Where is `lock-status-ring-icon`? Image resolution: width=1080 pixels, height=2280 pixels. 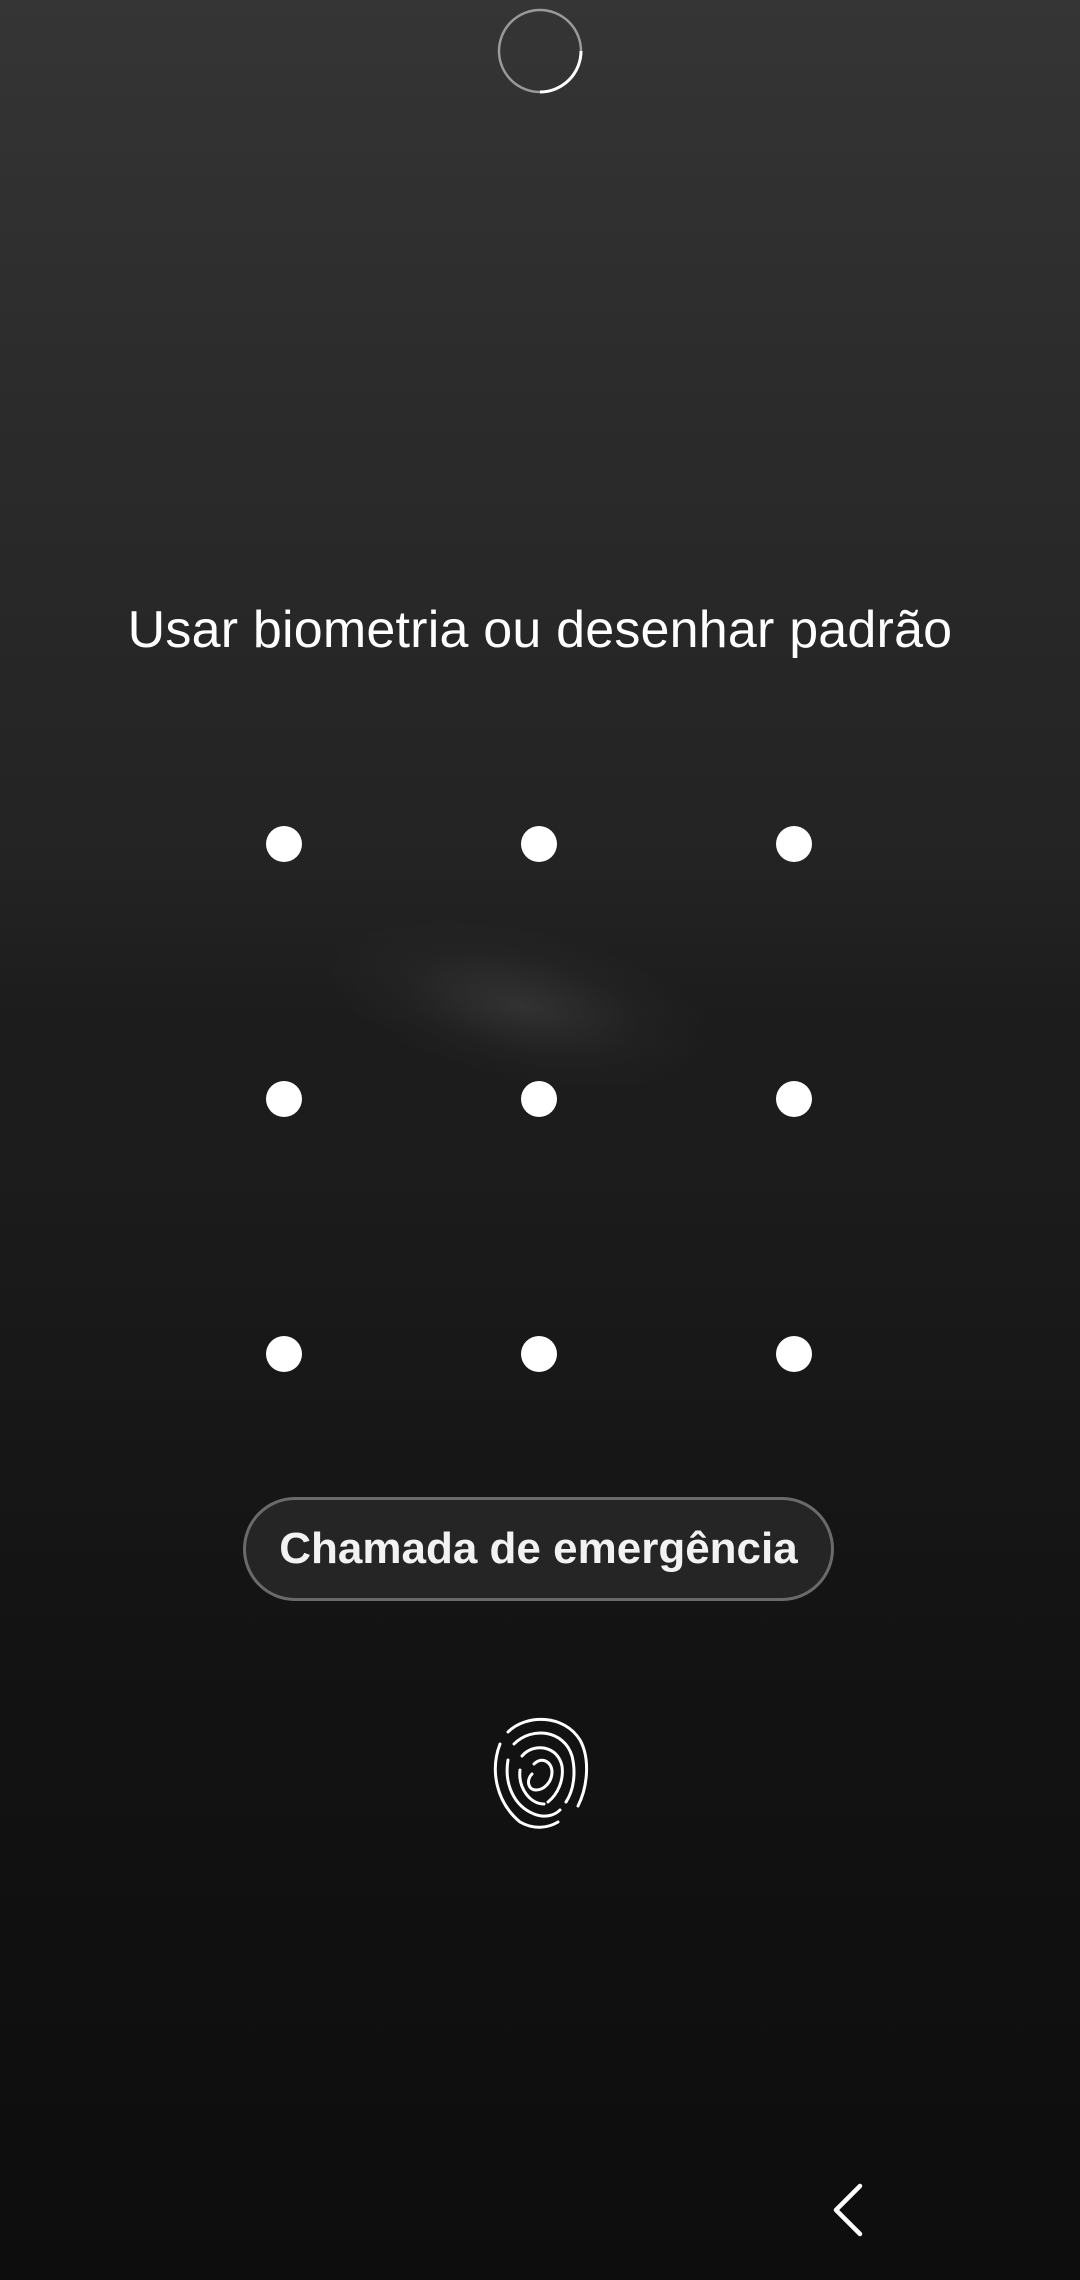
lock-status-ring-icon is located at coordinates (540, 51).